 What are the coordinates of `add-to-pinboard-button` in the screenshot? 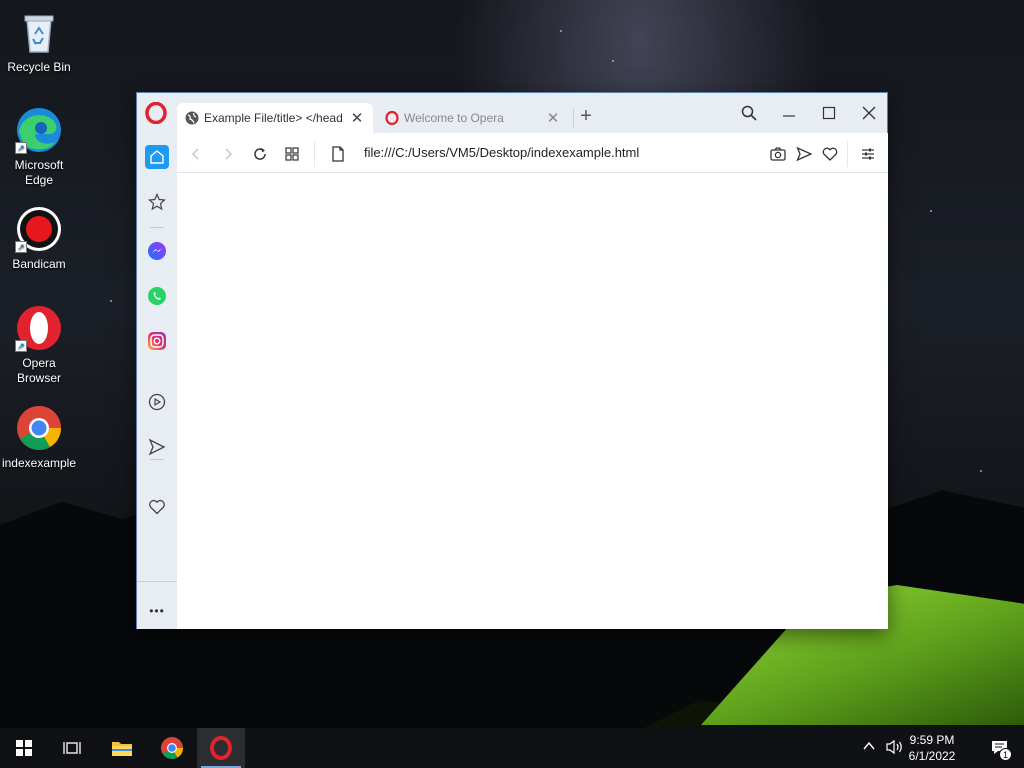 It's located at (830, 154).